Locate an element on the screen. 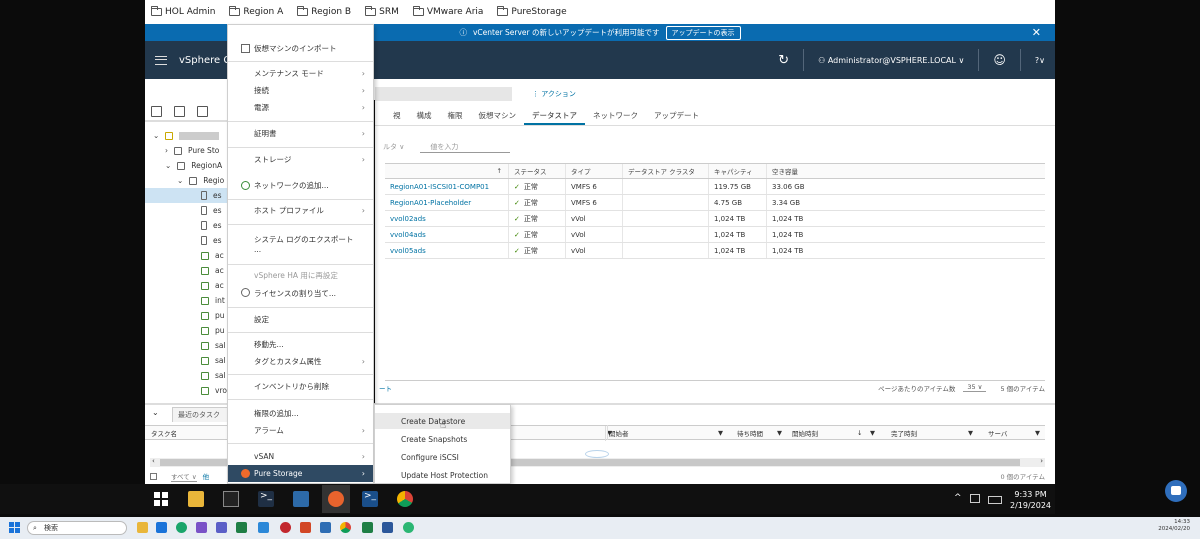 The width and height of the screenshot is (1200, 539). bookmark-vmware-aria: VMware Aria is located at coordinates (447, 11).